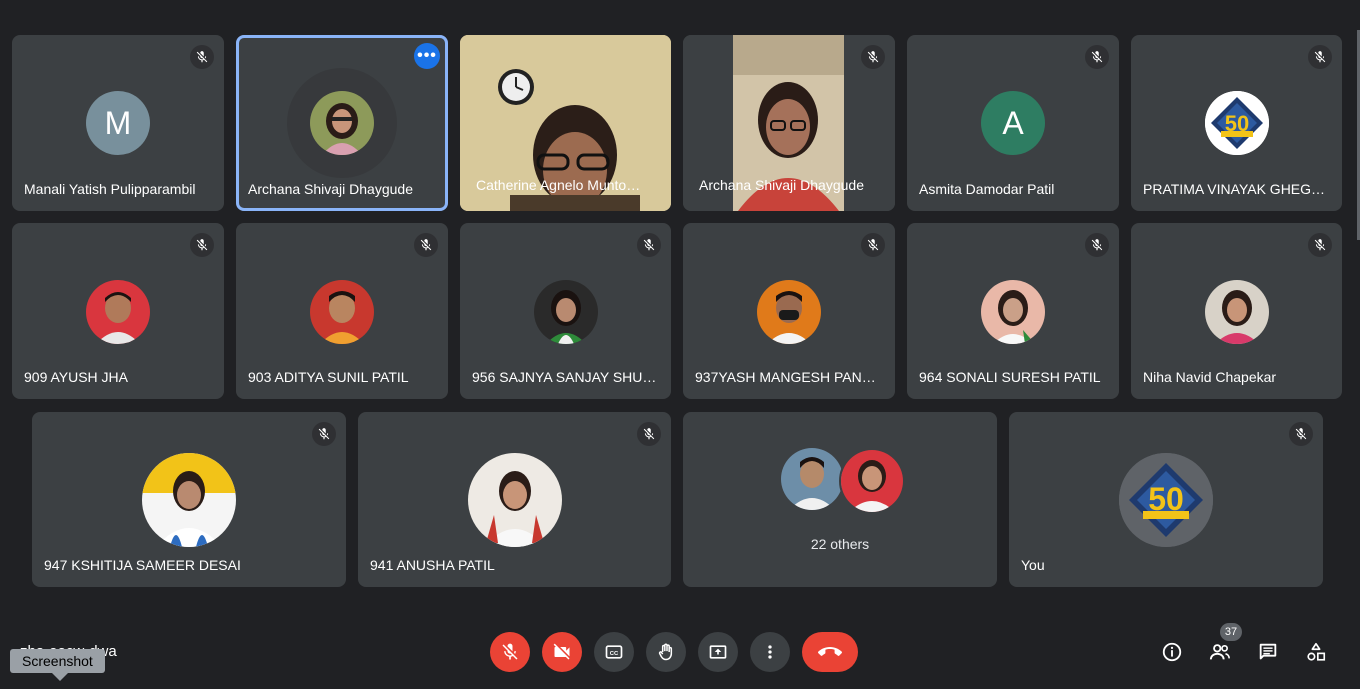  I want to click on tooltip: Screenshot, so click(57, 665).